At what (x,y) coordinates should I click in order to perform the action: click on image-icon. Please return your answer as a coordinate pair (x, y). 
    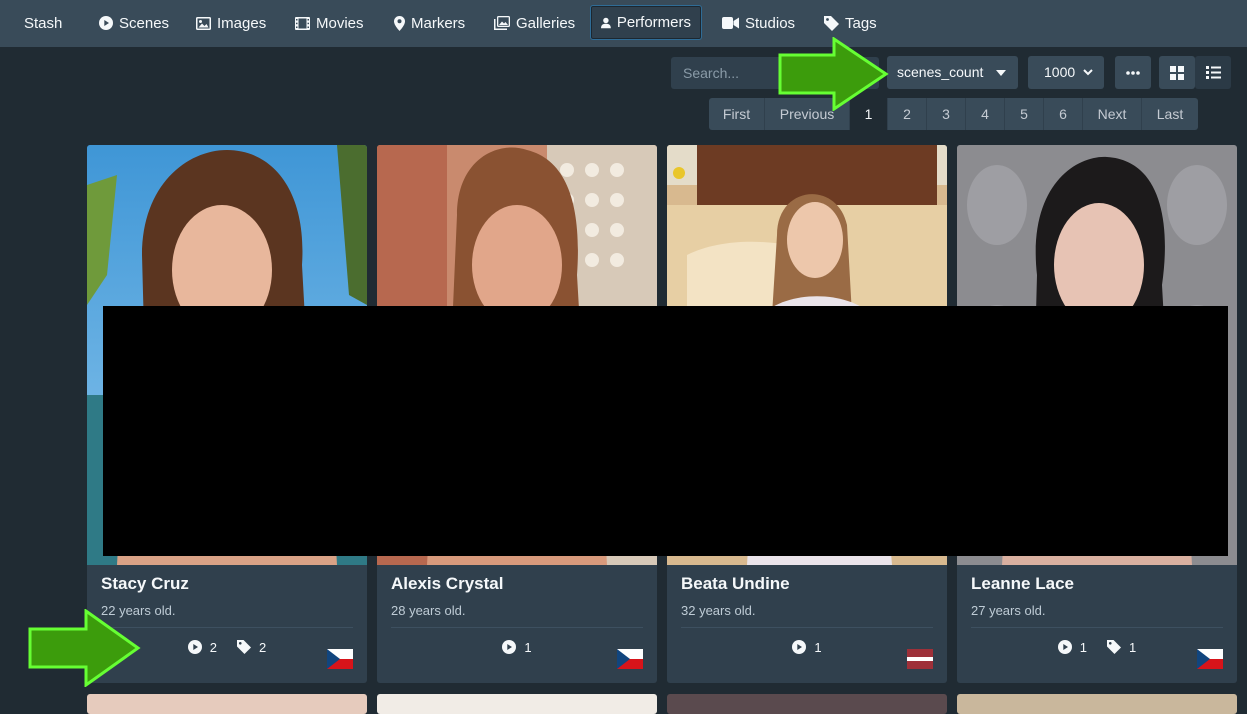
    Looking at the image, I should click on (203, 23).